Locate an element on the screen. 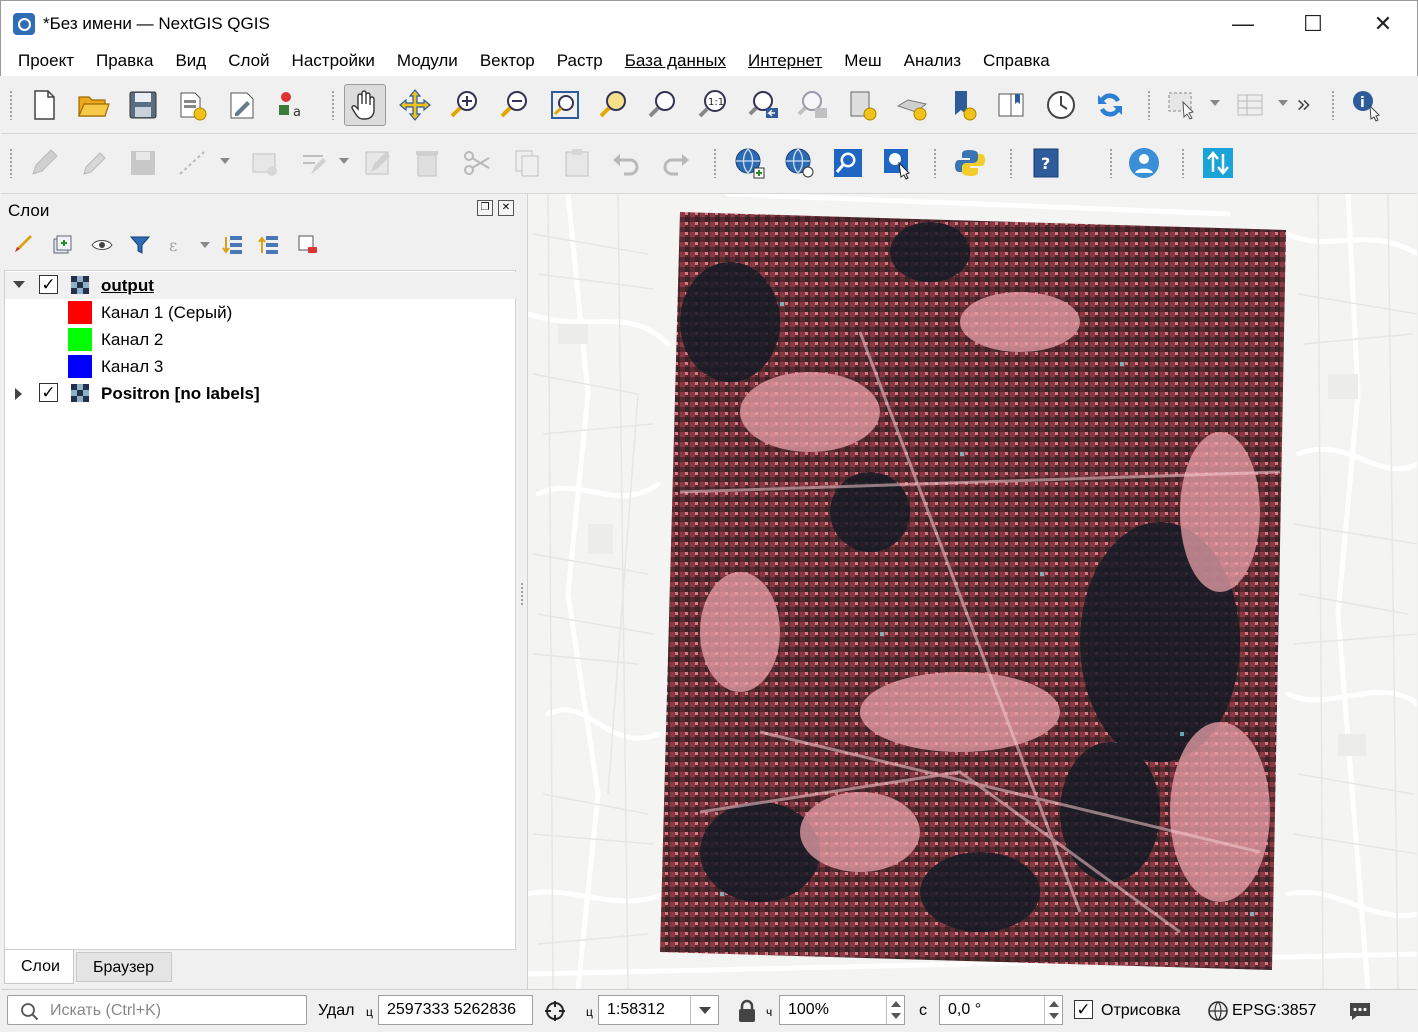 The width and height of the screenshot is (1418, 1032). spatial-bookmarks-icon is located at coordinates (912, 105).